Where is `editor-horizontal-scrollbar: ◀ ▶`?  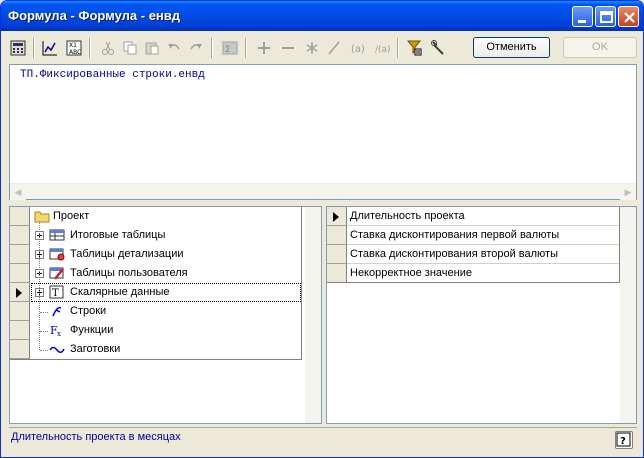
editor-horizontal-scrollbar: ◀ ▶ is located at coordinates (323, 191).